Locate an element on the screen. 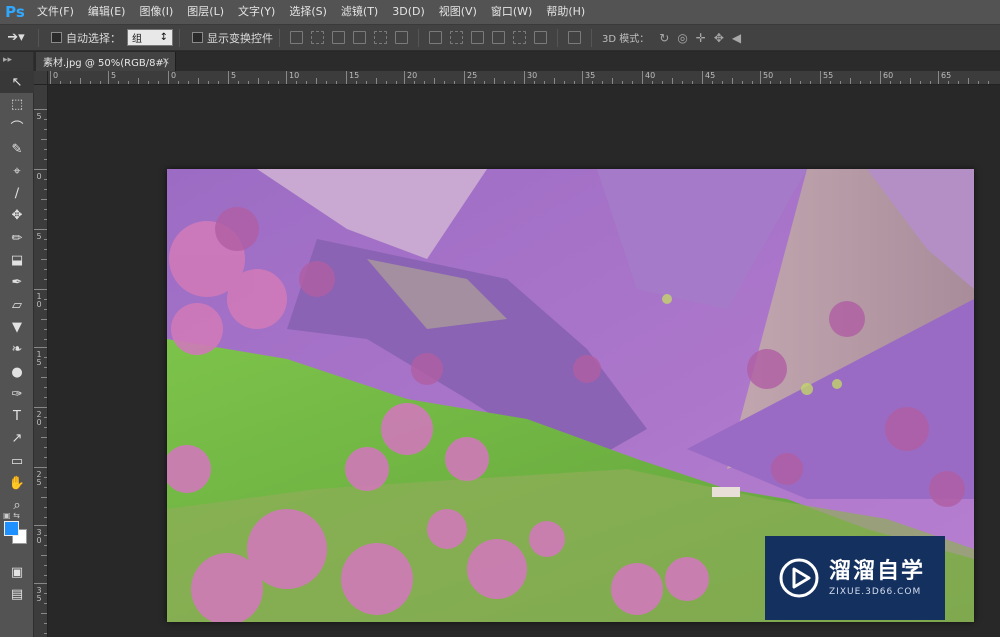 The height and width of the screenshot is (637, 1000). blur-icon: ❧ is located at coordinates (17, 350).